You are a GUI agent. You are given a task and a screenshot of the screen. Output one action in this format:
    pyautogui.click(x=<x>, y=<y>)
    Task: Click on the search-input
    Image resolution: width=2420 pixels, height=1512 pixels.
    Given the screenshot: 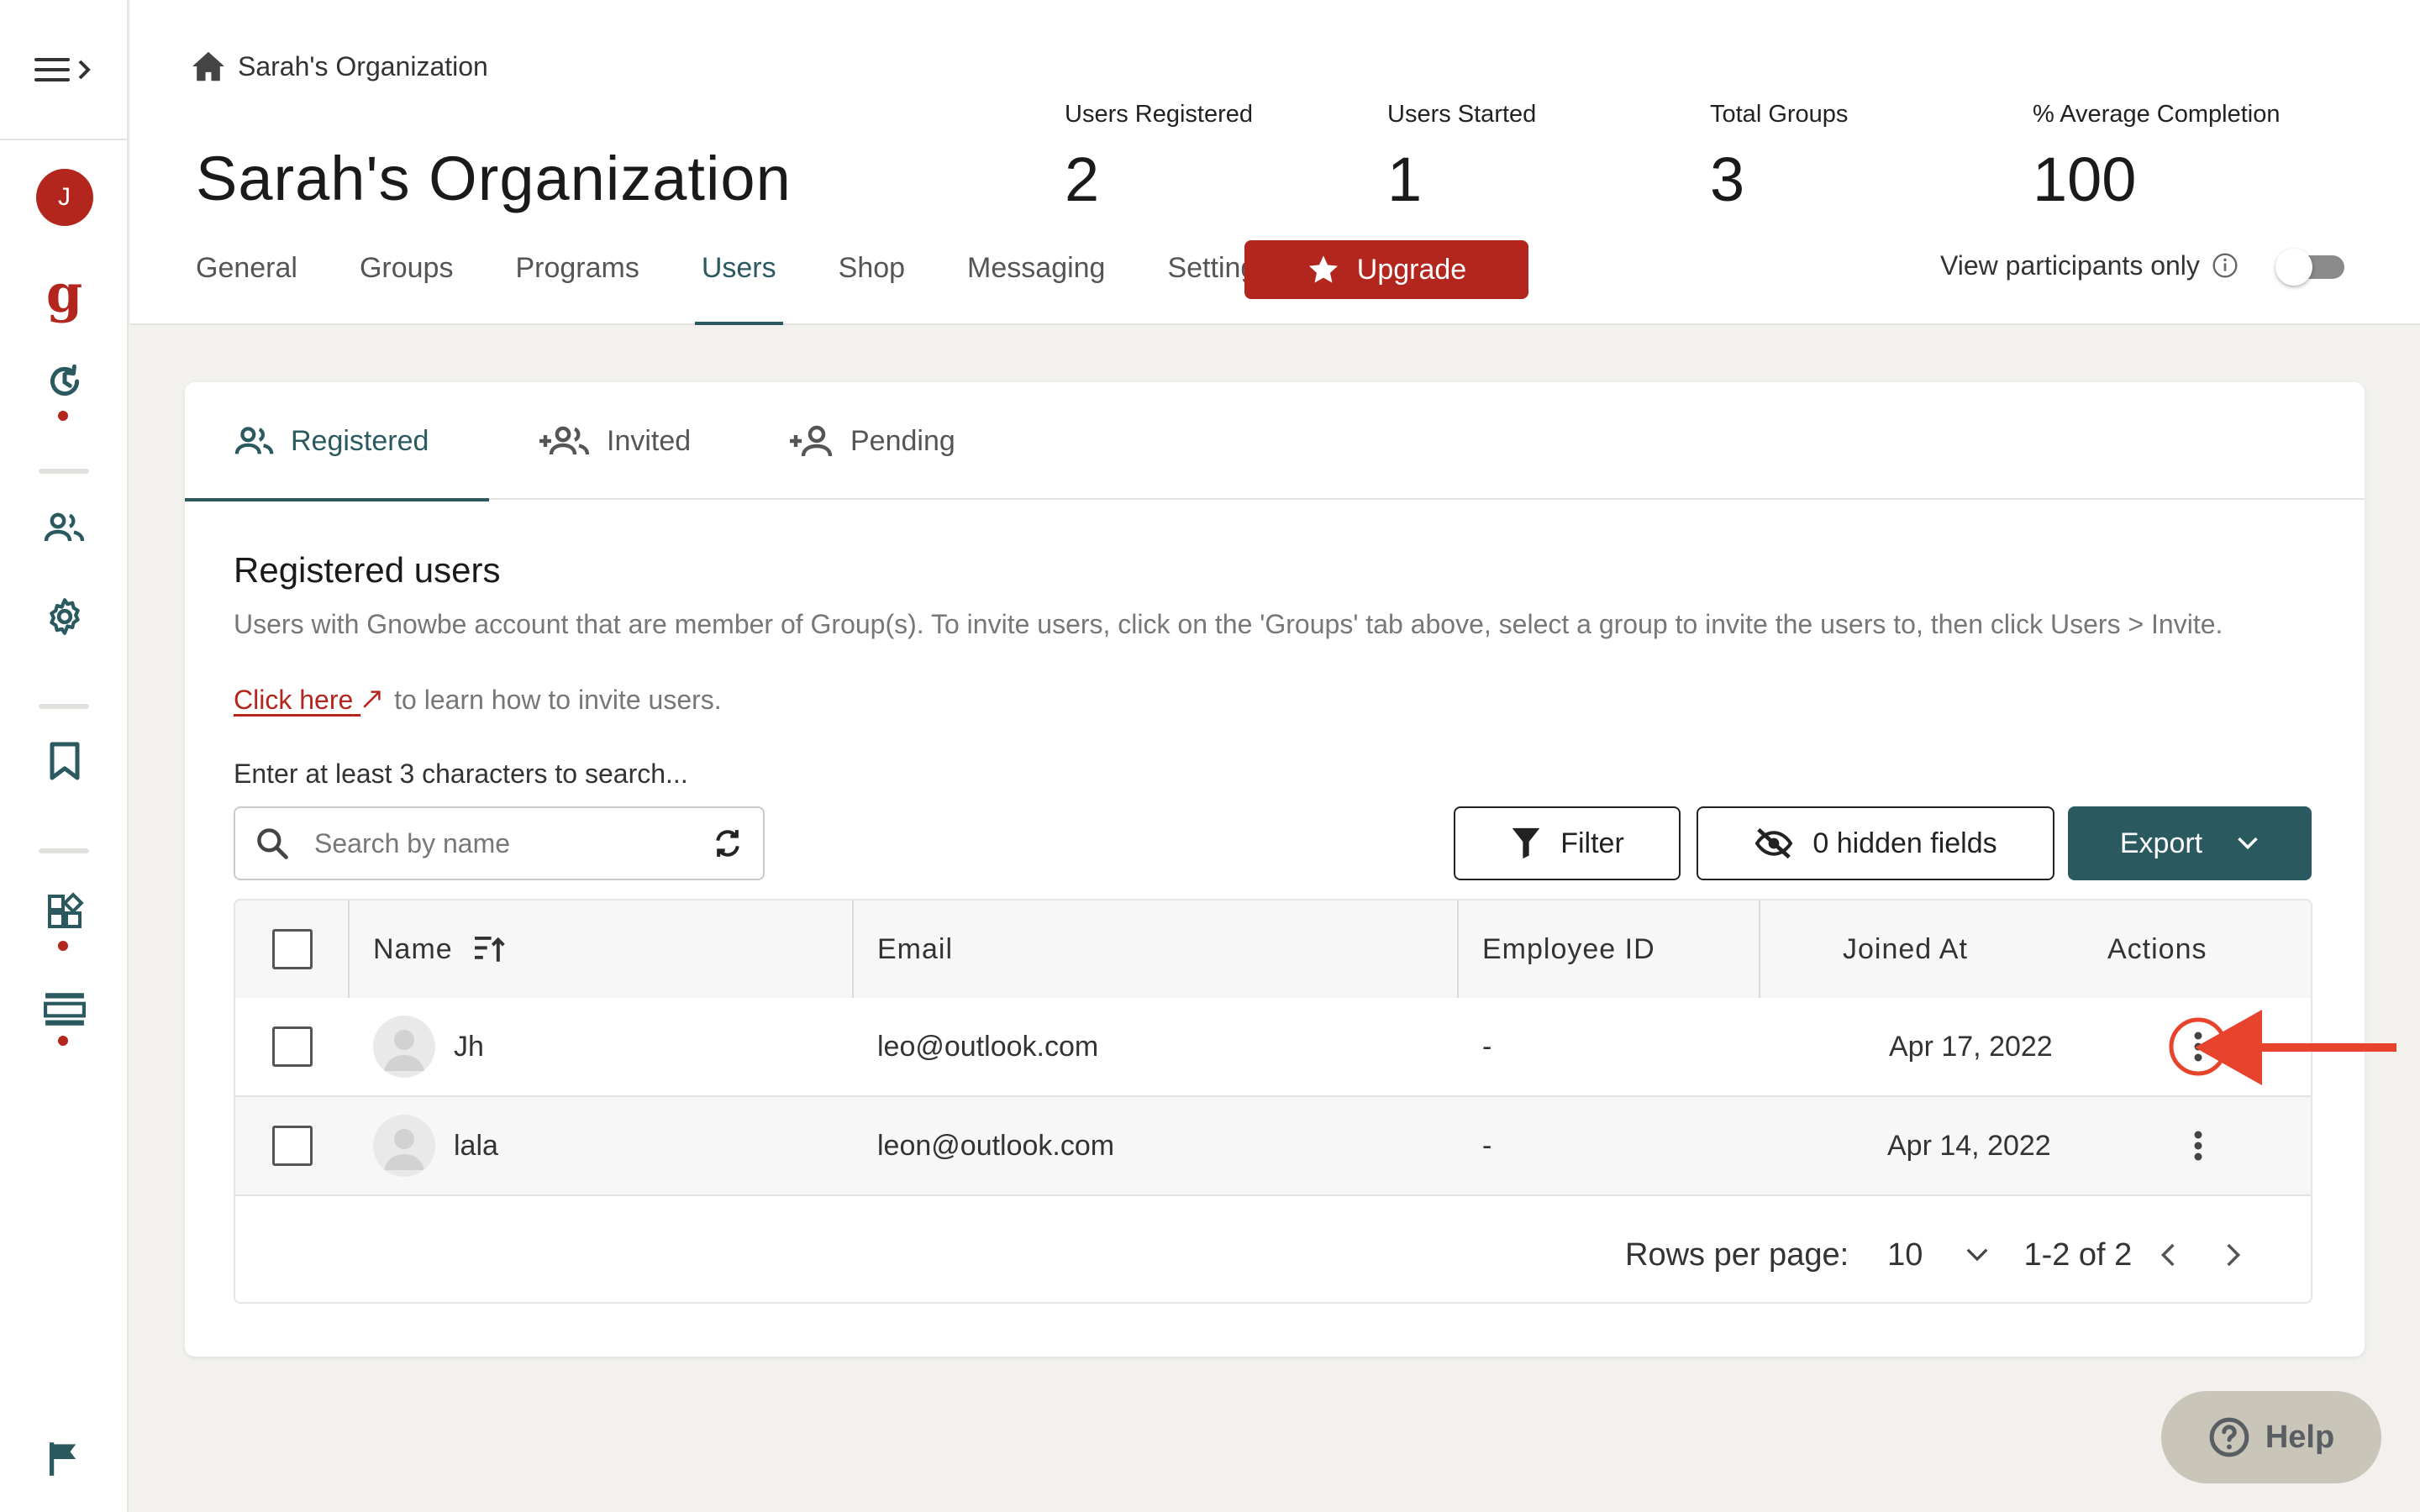 What is the action you would take?
    pyautogui.click(x=512, y=843)
    